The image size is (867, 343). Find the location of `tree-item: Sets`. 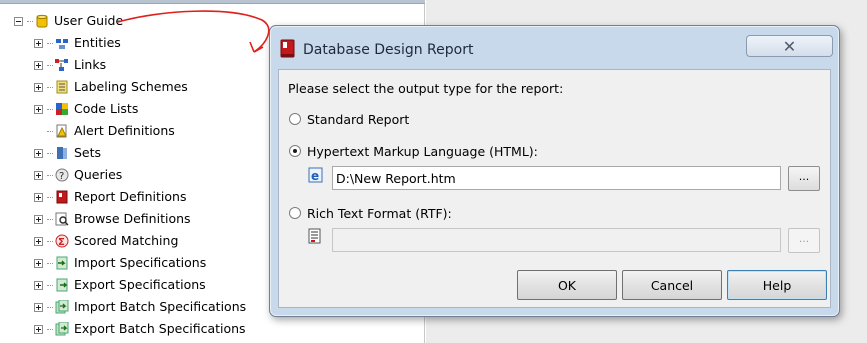

tree-item: Sets is located at coordinates (67, 153).